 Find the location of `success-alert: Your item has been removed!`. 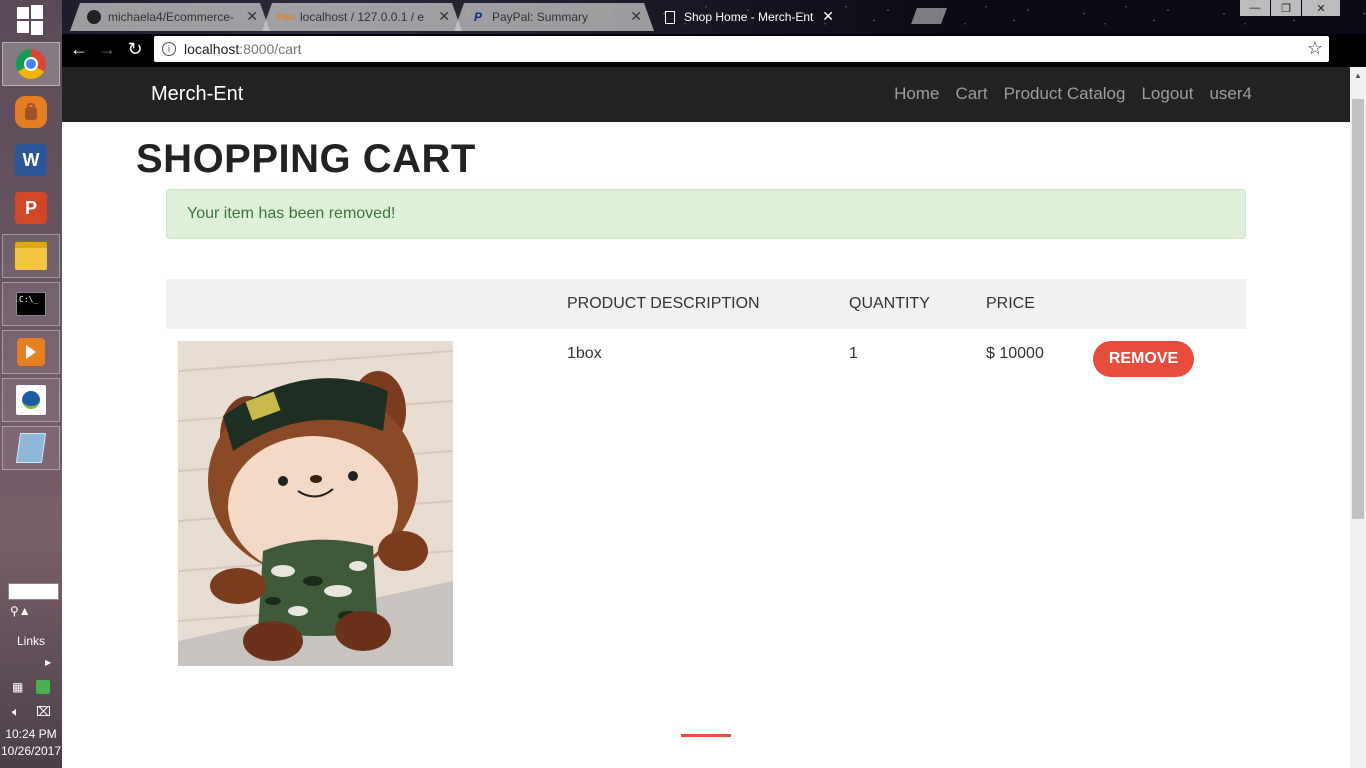

success-alert: Your item has been removed! is located at coordinates (706, 214).